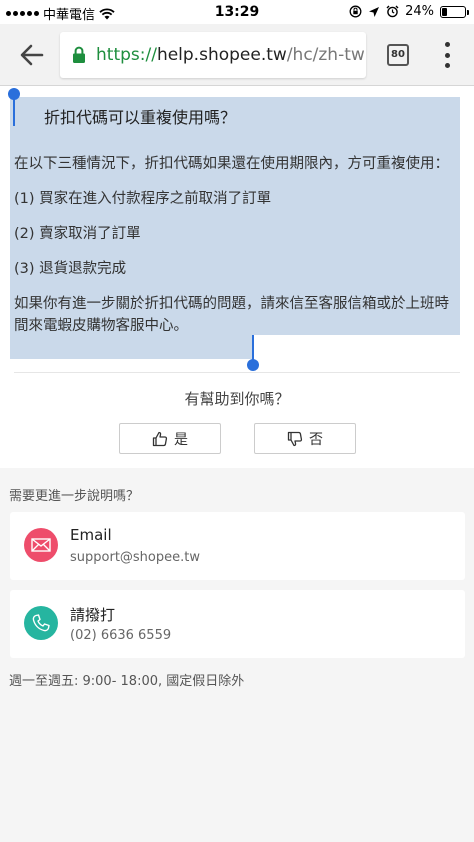 The image size is (474, 842). Describe the element at coordinates (419, 11) in the screenshot. I see `battery-percent: 24%` at that location.